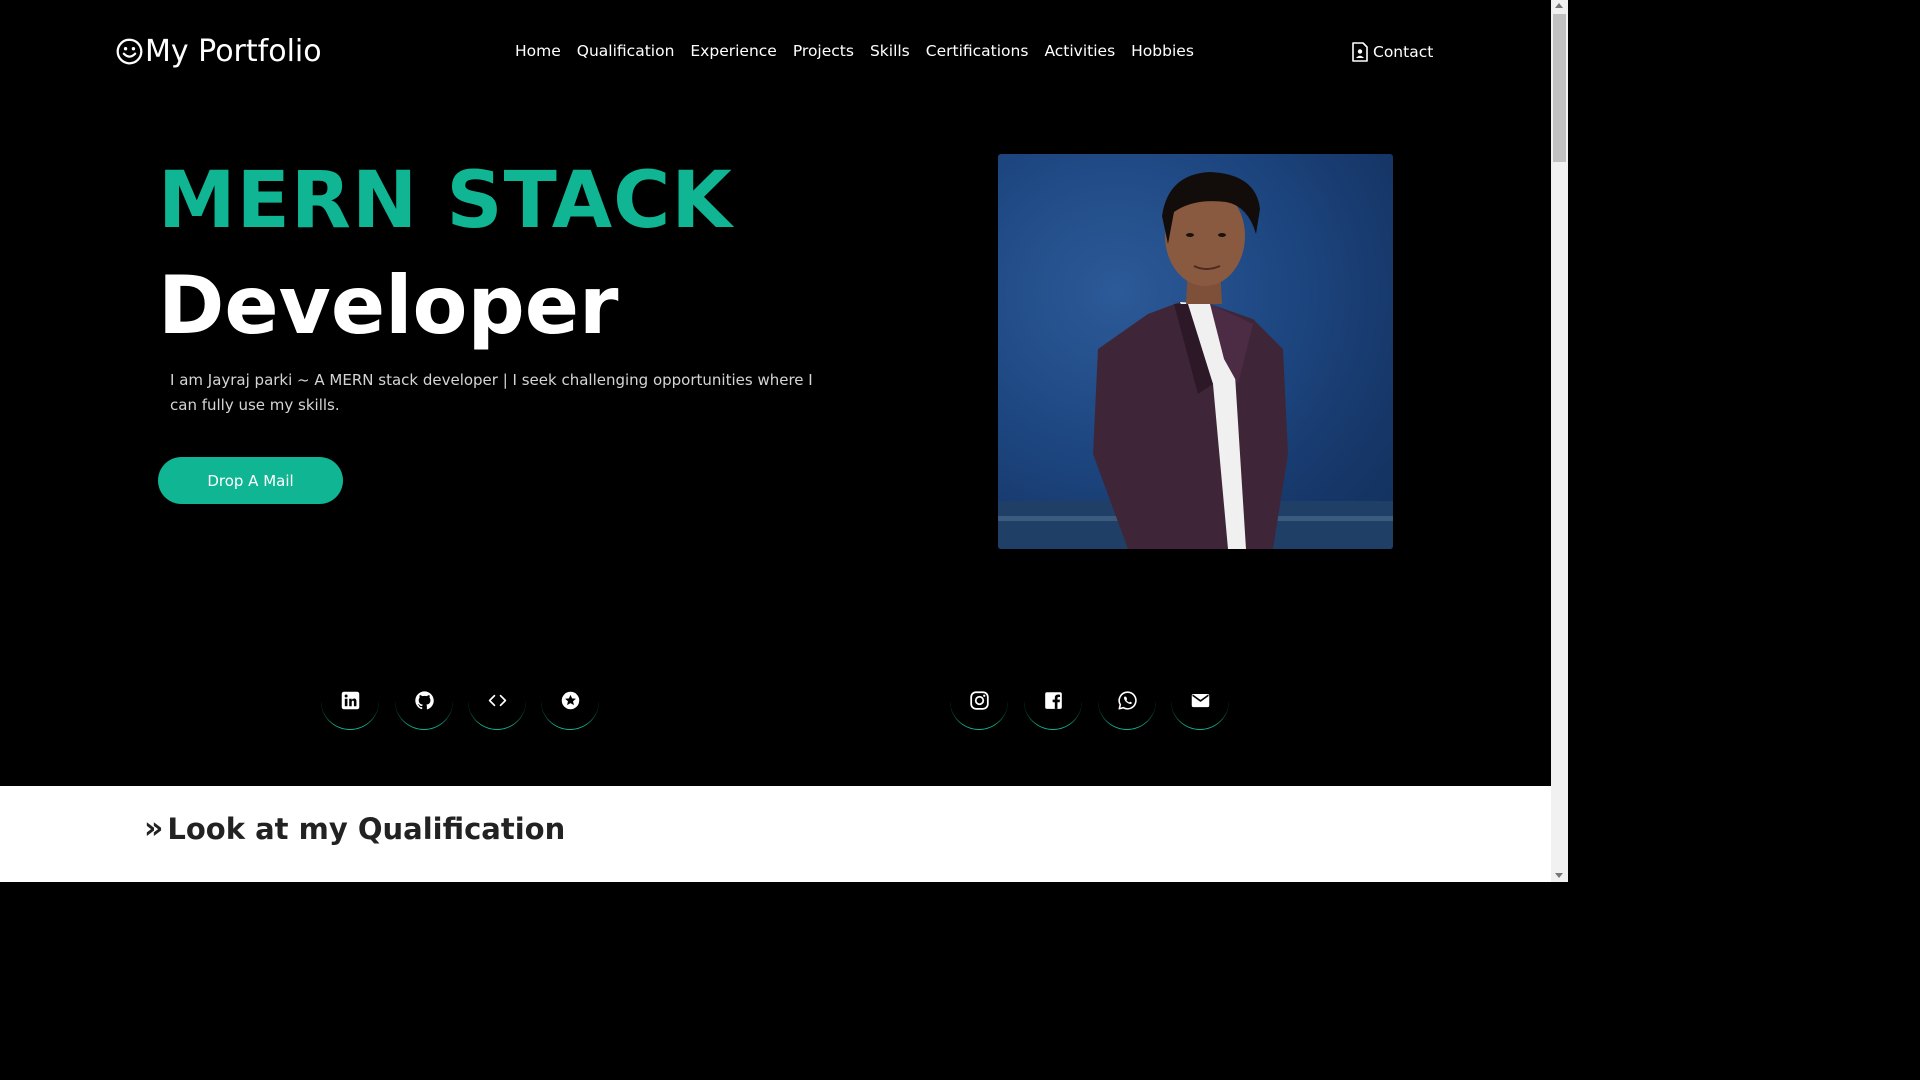 The width and height of the screenshot is (1920, 1080). What do you see at coordinates (1559, 441) in the screenshot?
I see `scrollbar` at bounding box center [1559, 441].